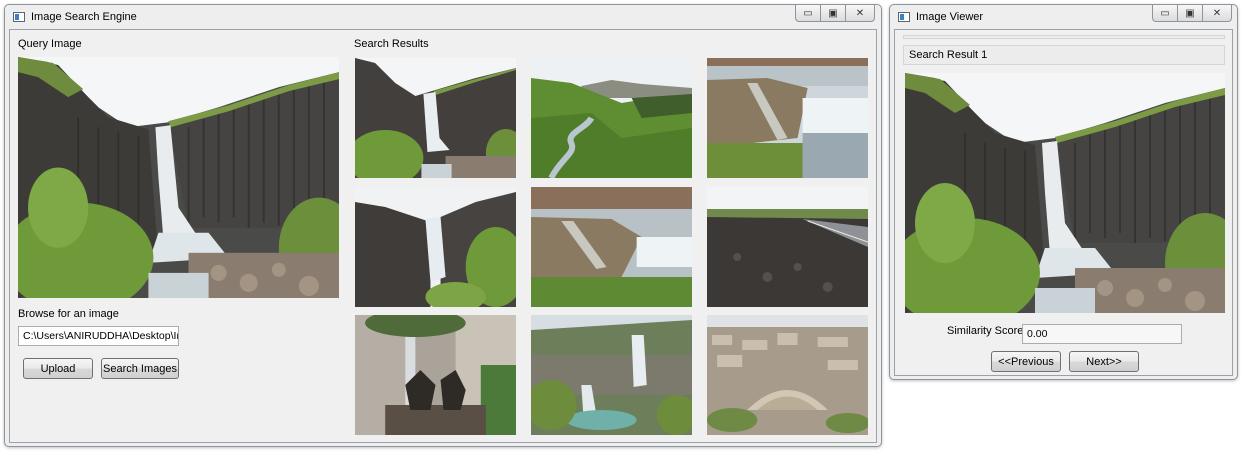  I want to click on waterfall-steps-wide-thumb, so click(611, 247).